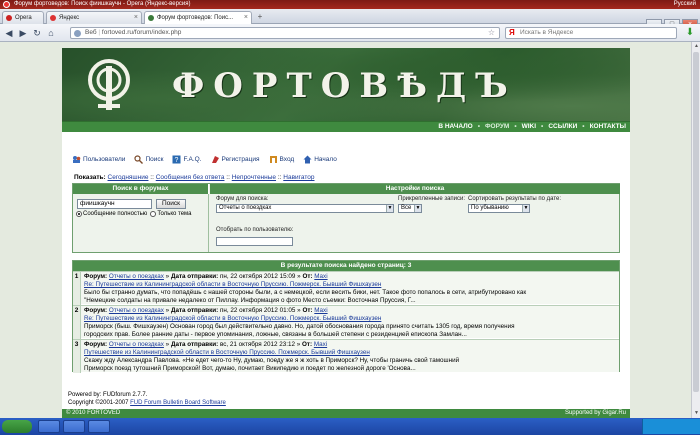  Describe the element at coordinates (529, 127) in the screenshot. I see `nav-link-wiki: WIKI` at that location.